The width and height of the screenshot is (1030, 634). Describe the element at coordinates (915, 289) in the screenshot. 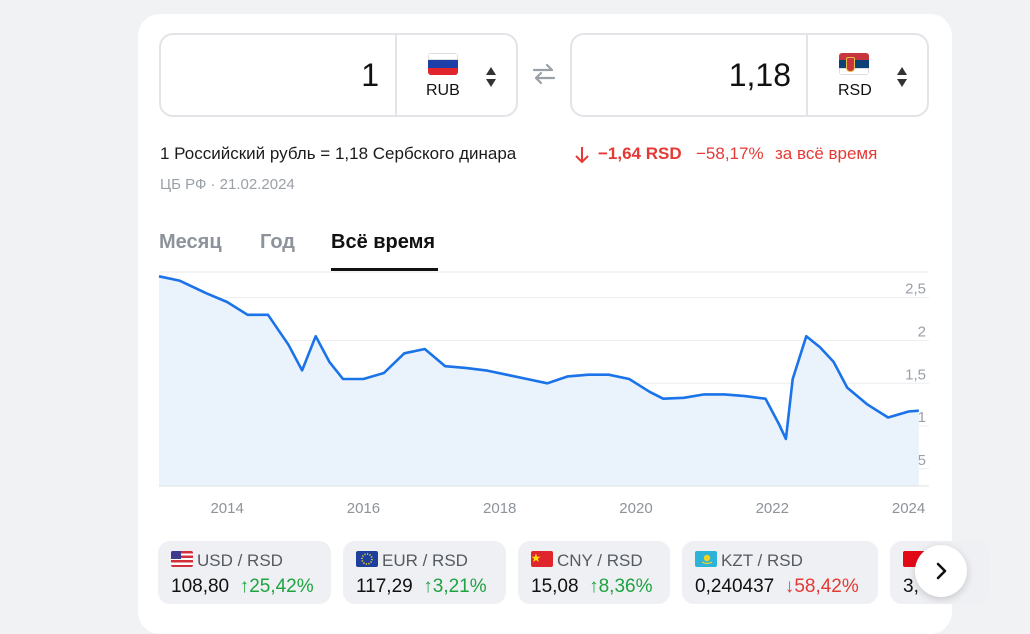

I see `y-tick-label: 2,5` at that location.